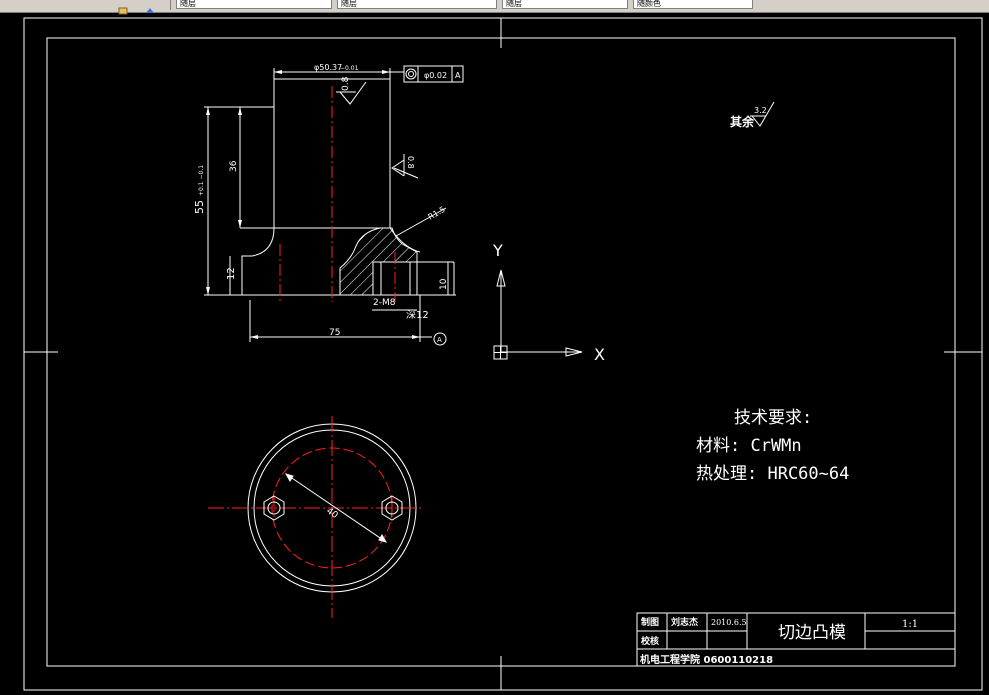 This screenshot has width=989, height=695. What do you see at coordinates (346, 83) in the screenshot?
I see `roughness-top: 0.8` at bounding box center [346, 83].